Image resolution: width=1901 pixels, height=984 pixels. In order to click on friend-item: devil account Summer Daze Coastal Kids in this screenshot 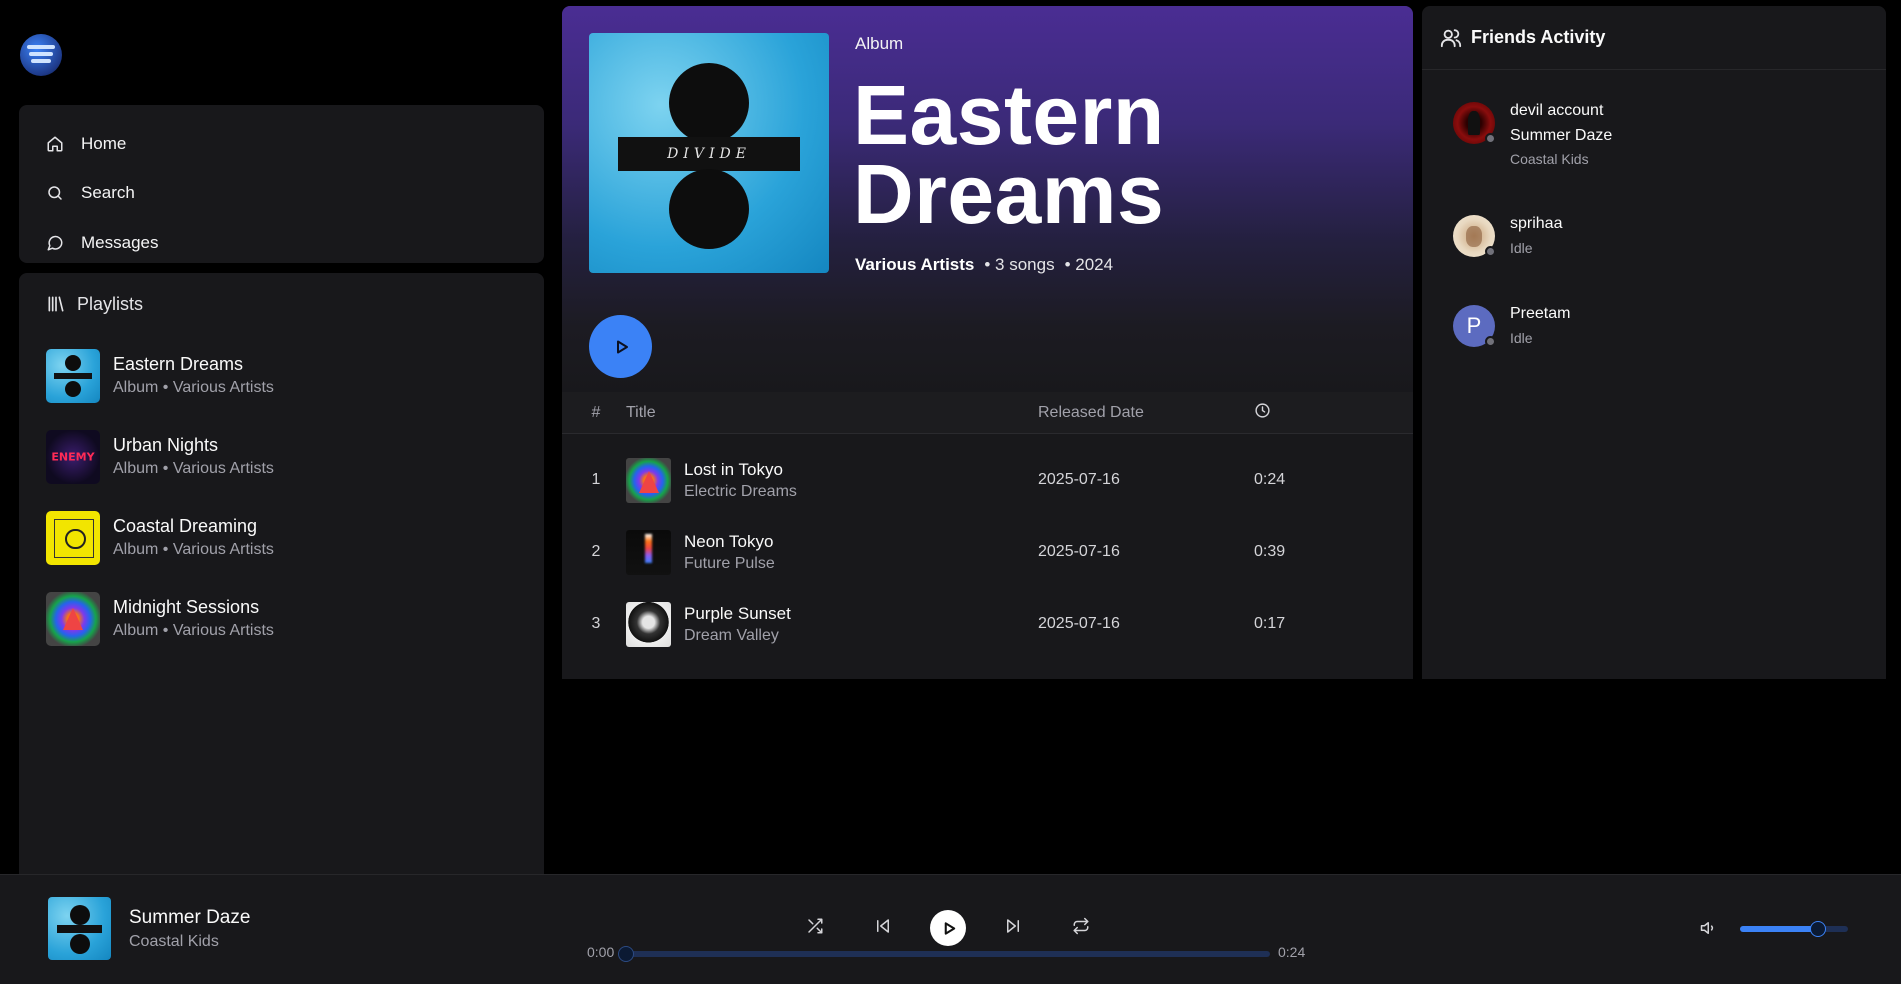, I will do `click(1532, 134)`.